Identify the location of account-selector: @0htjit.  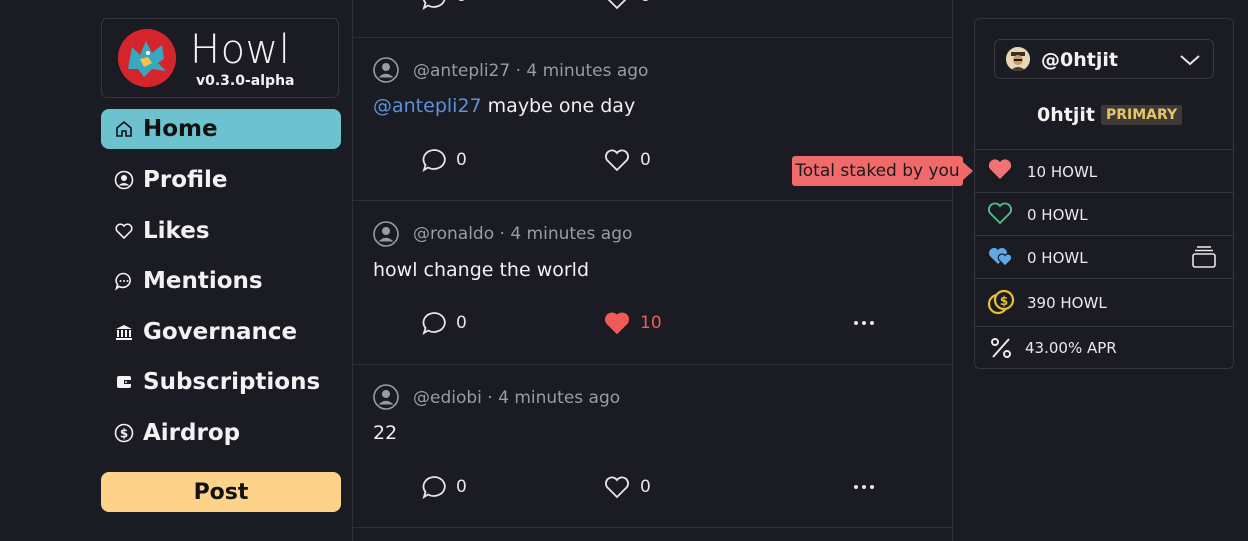
(1104, 59).